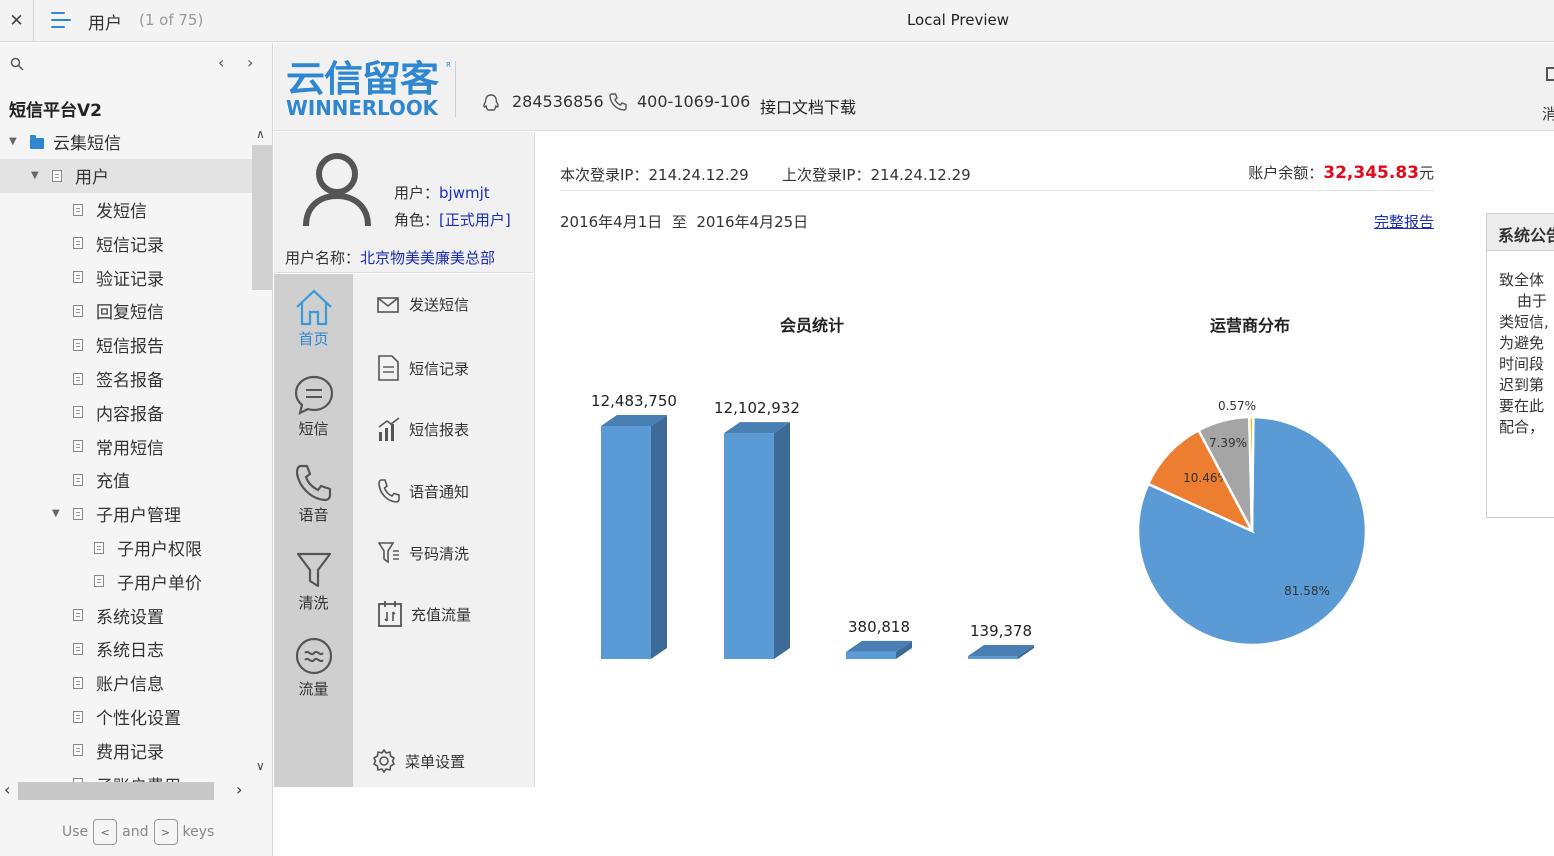 The image size is (1554, 856). Describe the element at coordinates (313, 494) in the screenshot. I see `nav-voice: 语音` at that location.